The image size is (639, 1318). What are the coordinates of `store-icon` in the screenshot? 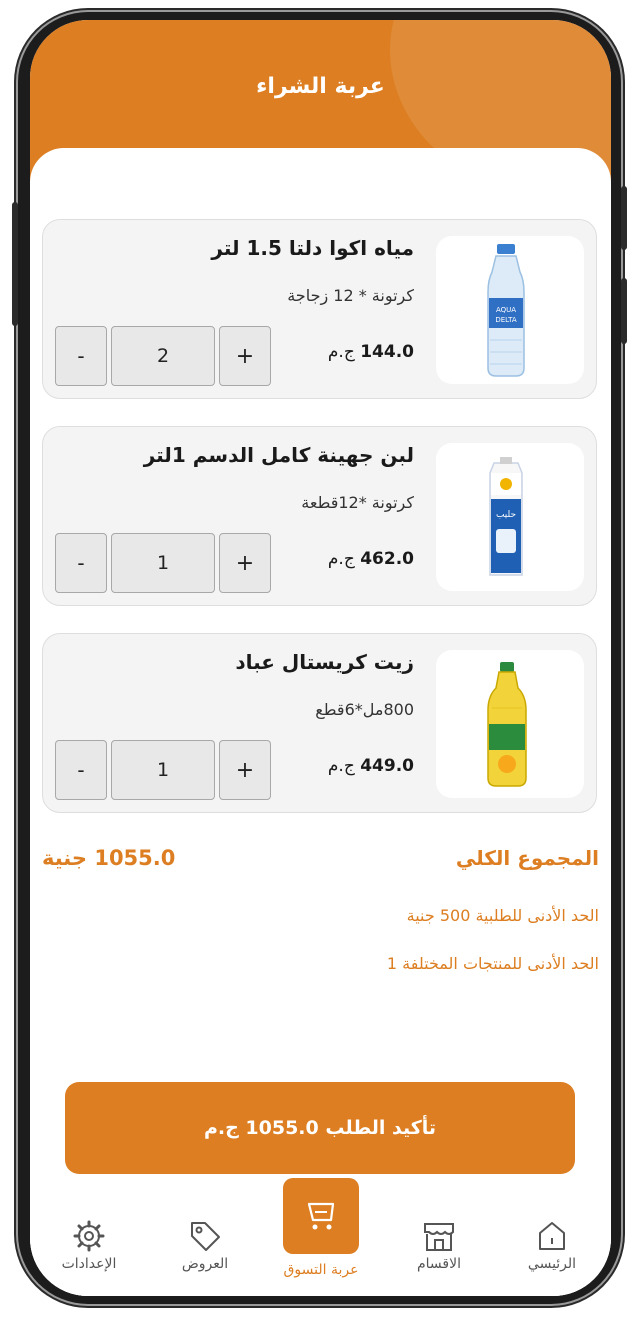 It's located at (439, 1237).